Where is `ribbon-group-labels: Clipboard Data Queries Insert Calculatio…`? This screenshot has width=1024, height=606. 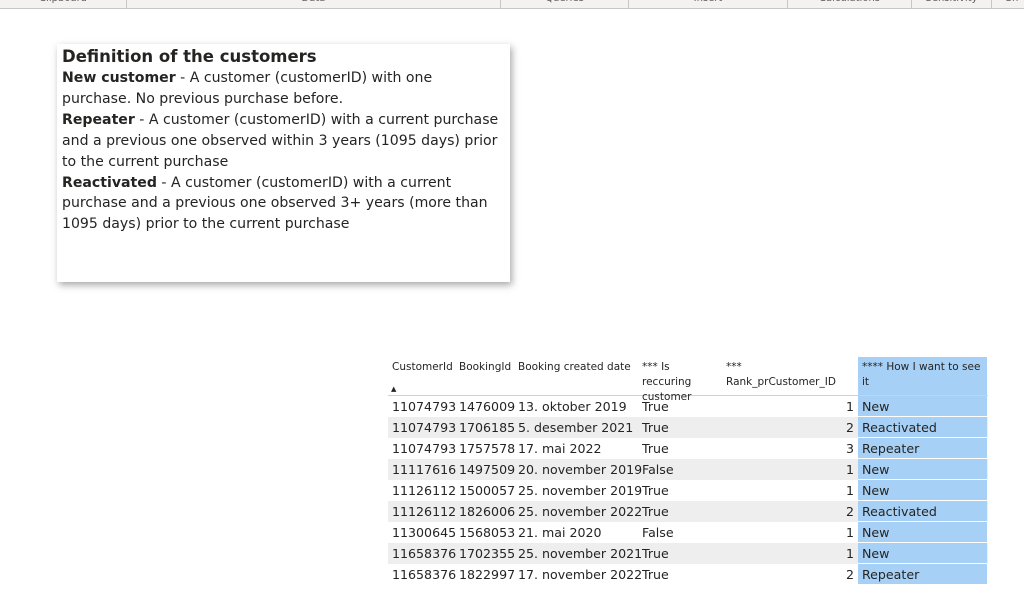
ribbon-group-labels: Clipboard Data Queries Insert Calculatio… is located at coordinates (512, 4).